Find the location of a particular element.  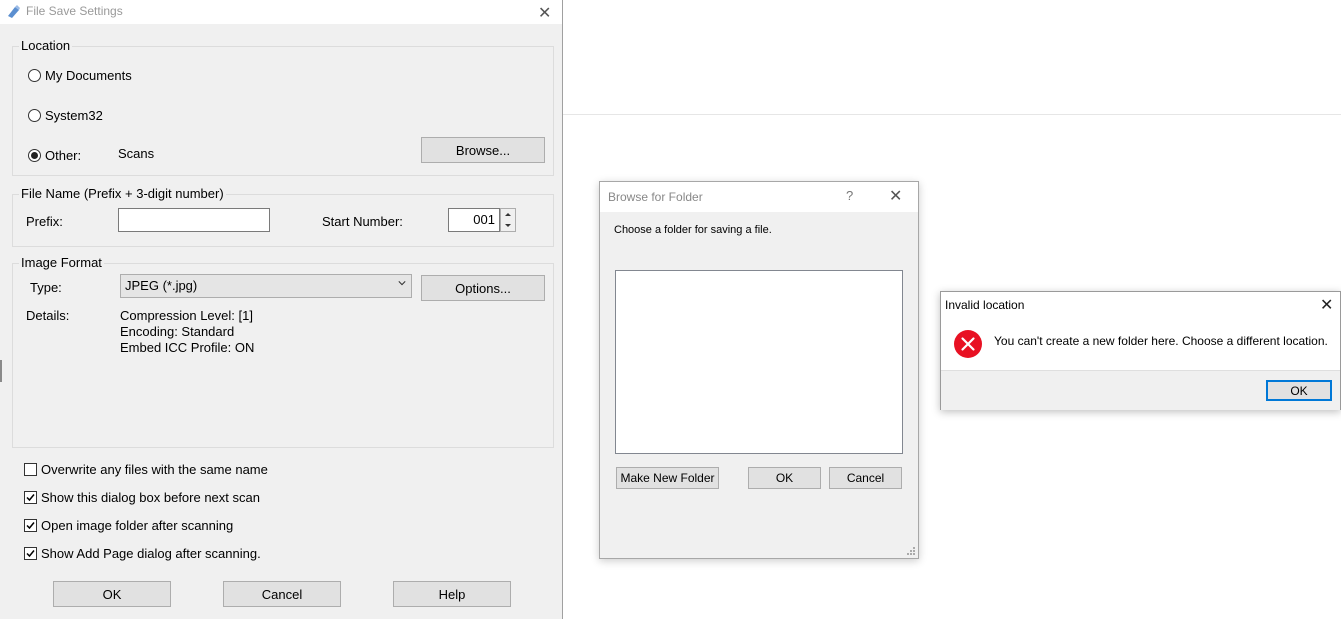

prefix-input is located at coordinates (194, 220).